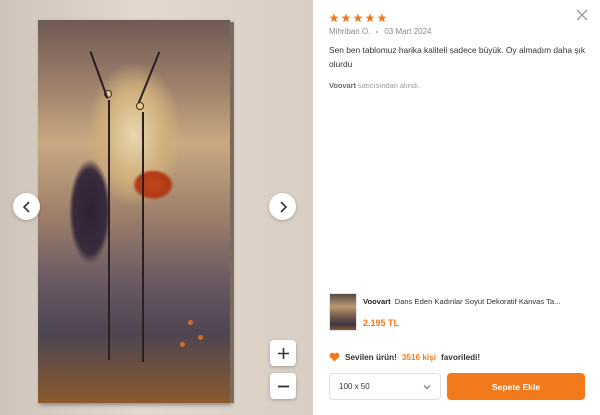 This screenshot has width=600, height=415. Describe the element at coordinates (232, 212) in the screenshot. I see `canvas-edge` at that location.